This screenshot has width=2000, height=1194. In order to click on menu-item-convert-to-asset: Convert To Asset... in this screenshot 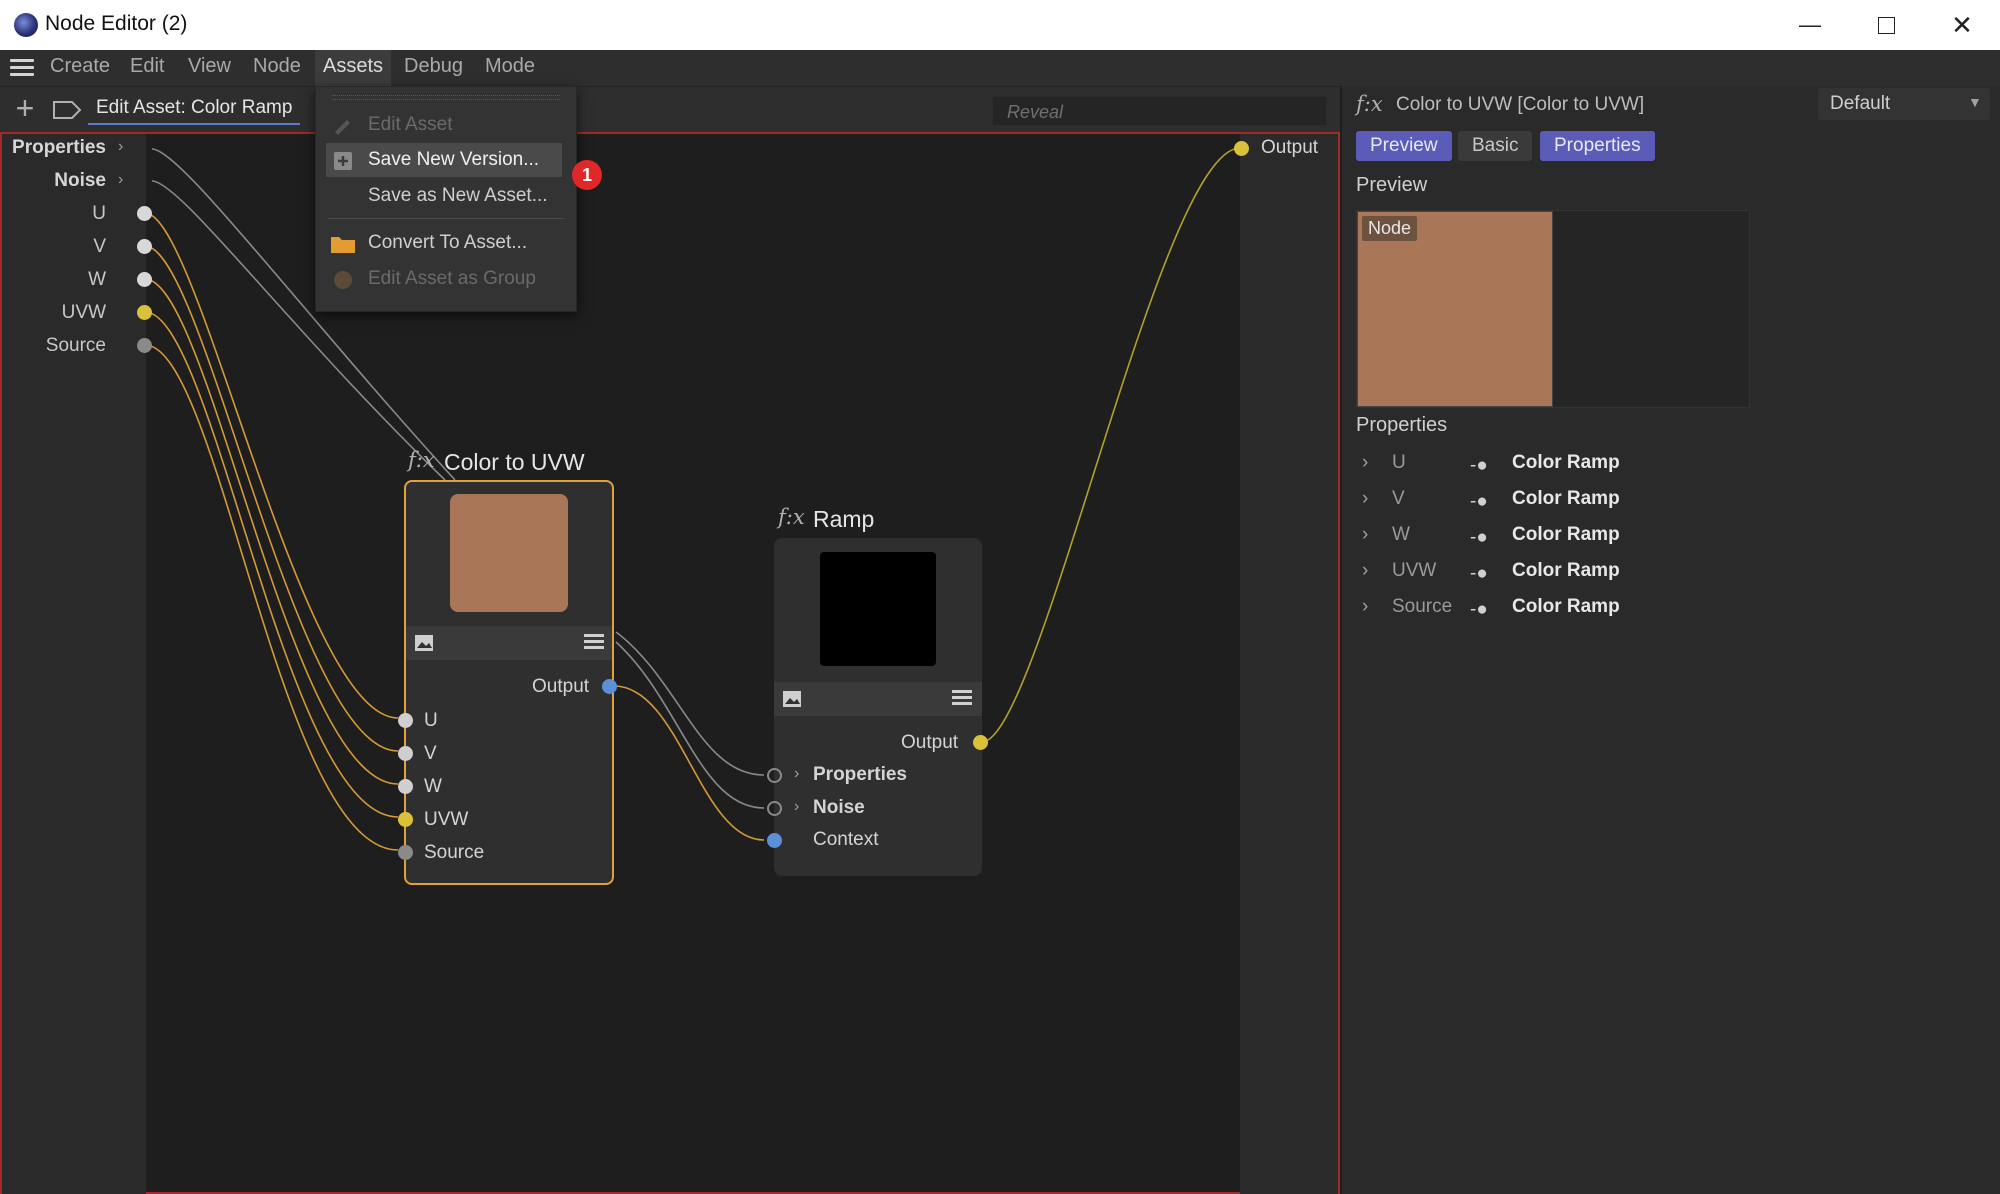, I will do `click(446, 243)`.